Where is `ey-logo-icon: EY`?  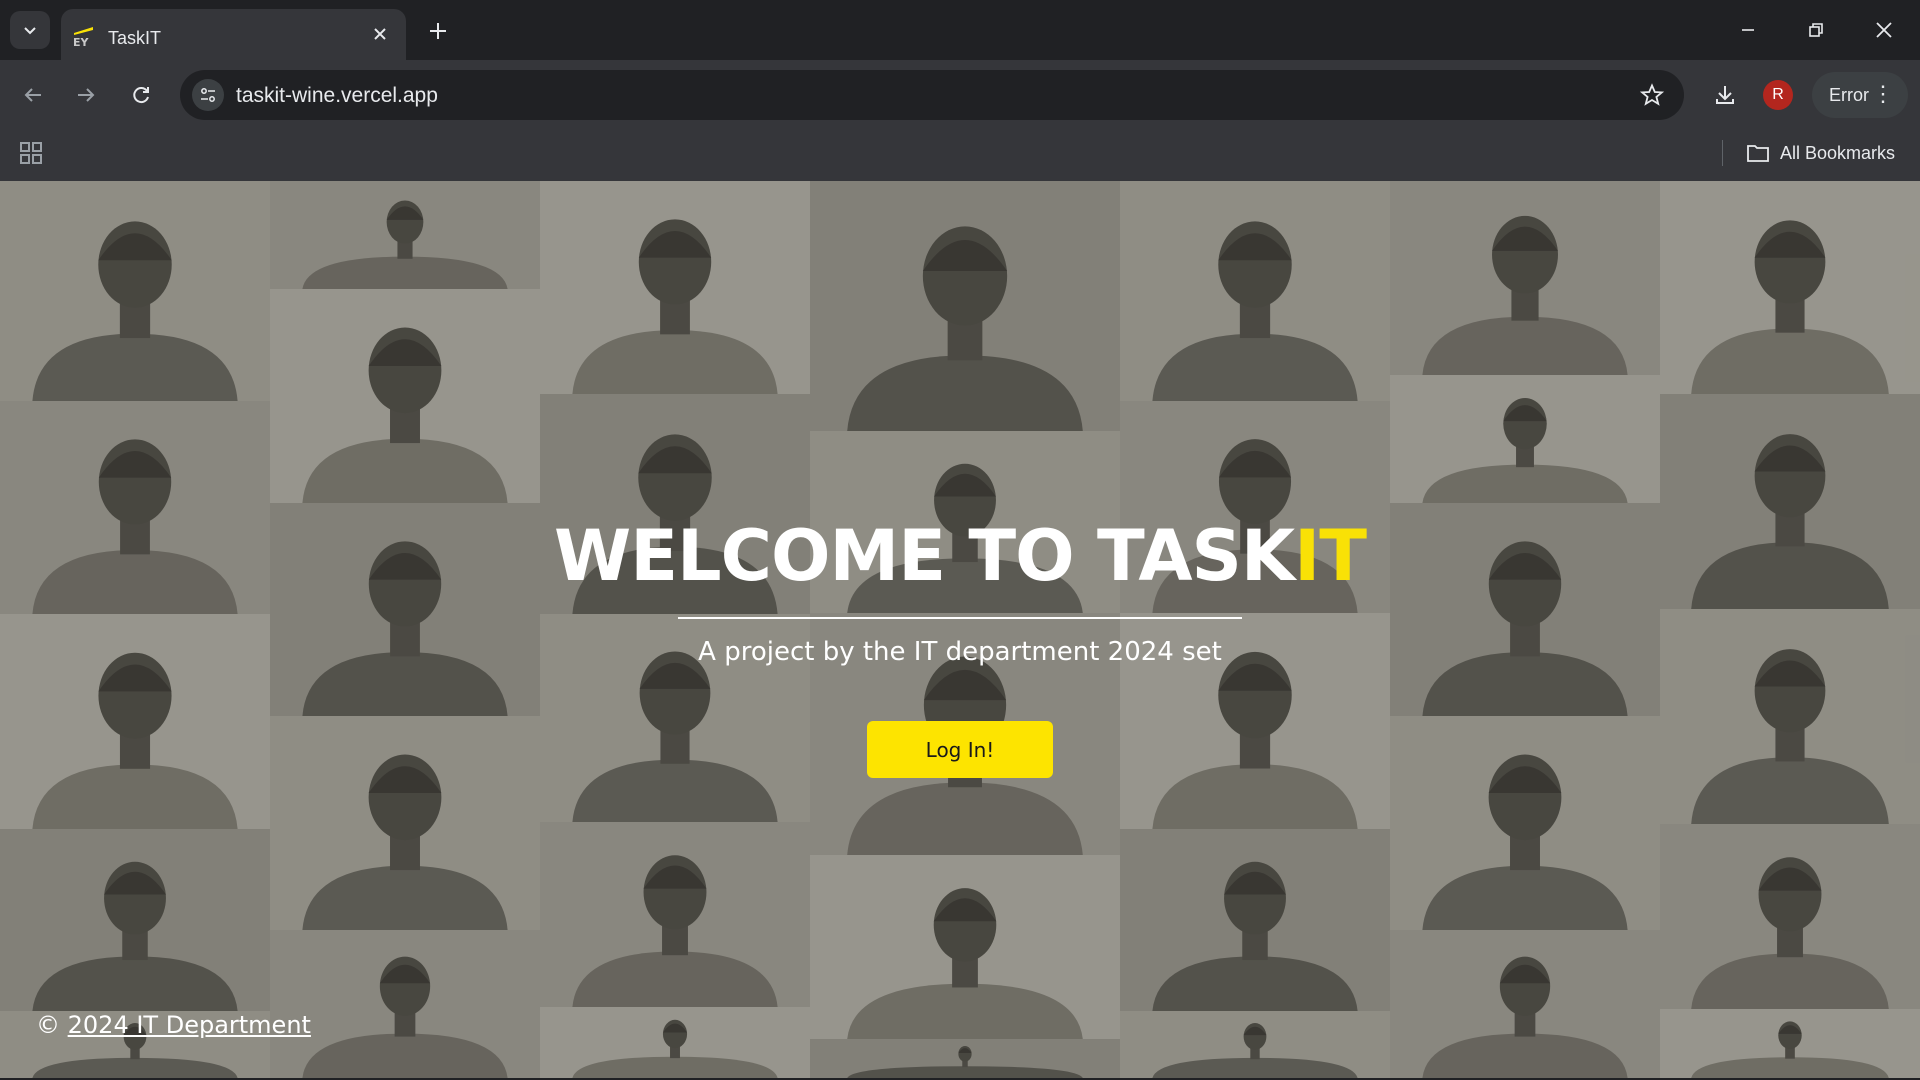 ey-logo-icon: EY is located at coordinates (83, 37).